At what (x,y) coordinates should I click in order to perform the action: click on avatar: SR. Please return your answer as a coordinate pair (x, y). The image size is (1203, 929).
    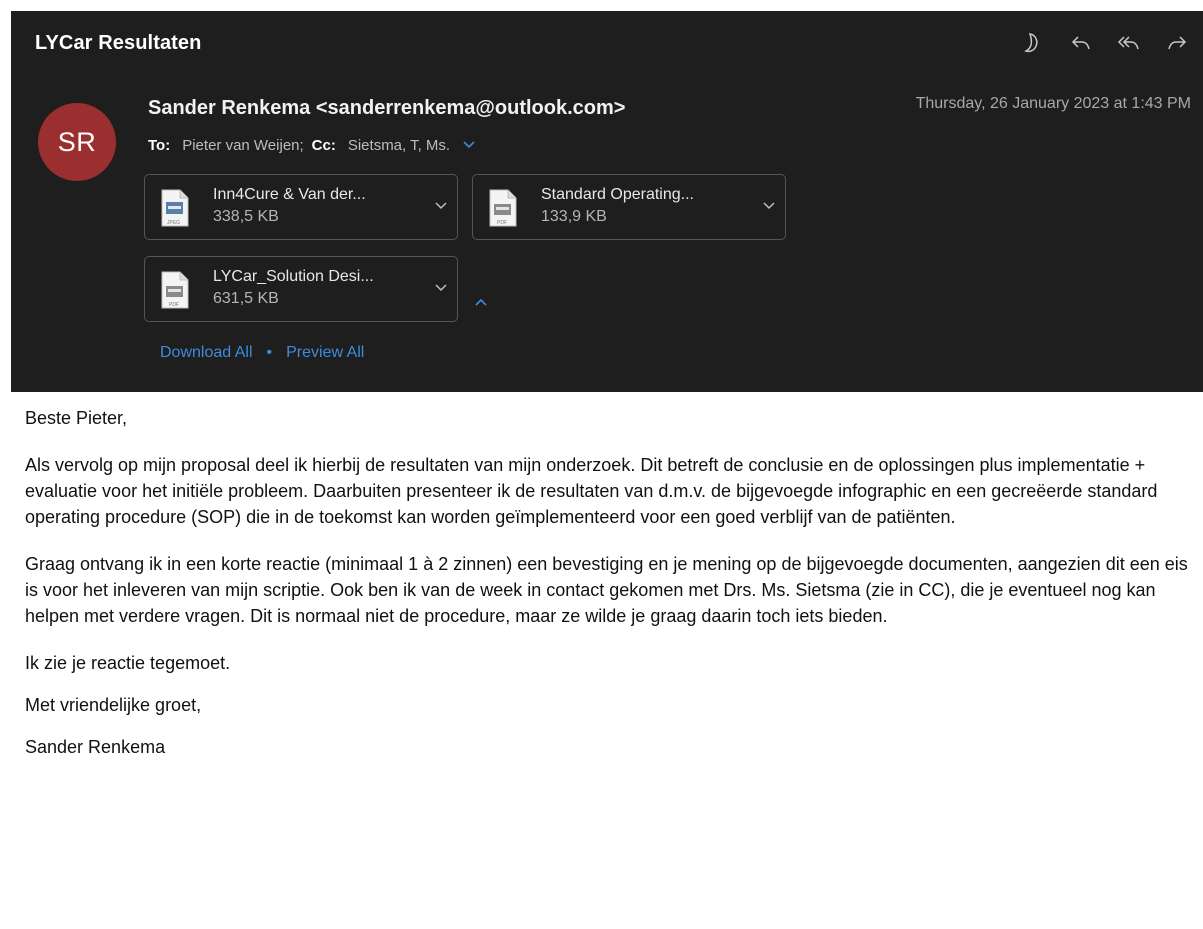
    Looking at the image, I should click on (77, 142).